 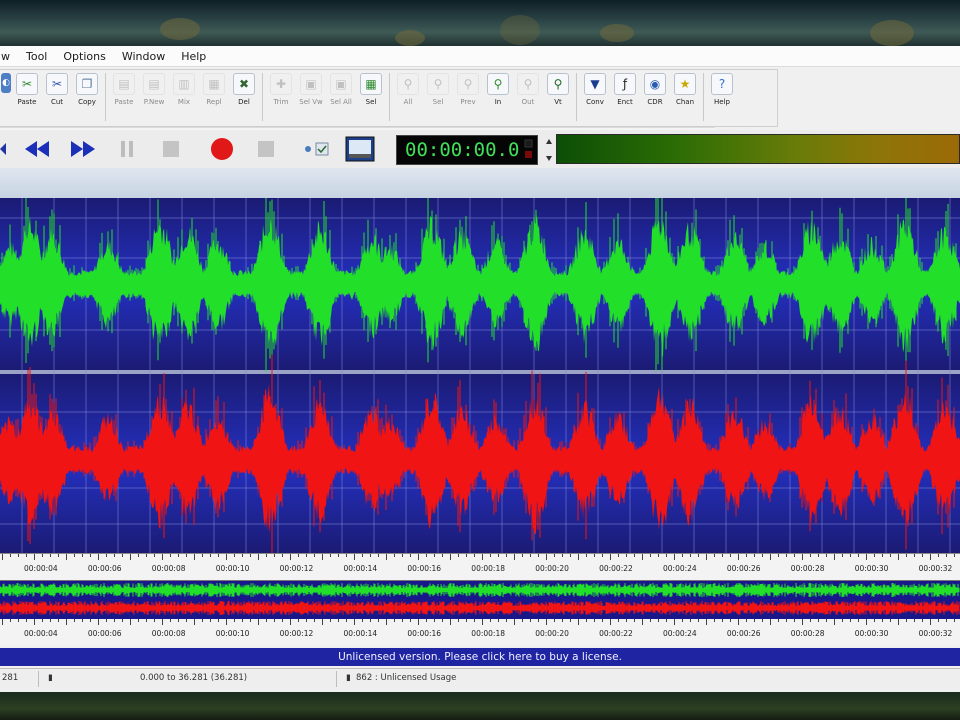 What do you see at coordinates (87, 97) in the screenshot?
I see `copy-button: ❐ Copy` at bounding box center [87, 97].